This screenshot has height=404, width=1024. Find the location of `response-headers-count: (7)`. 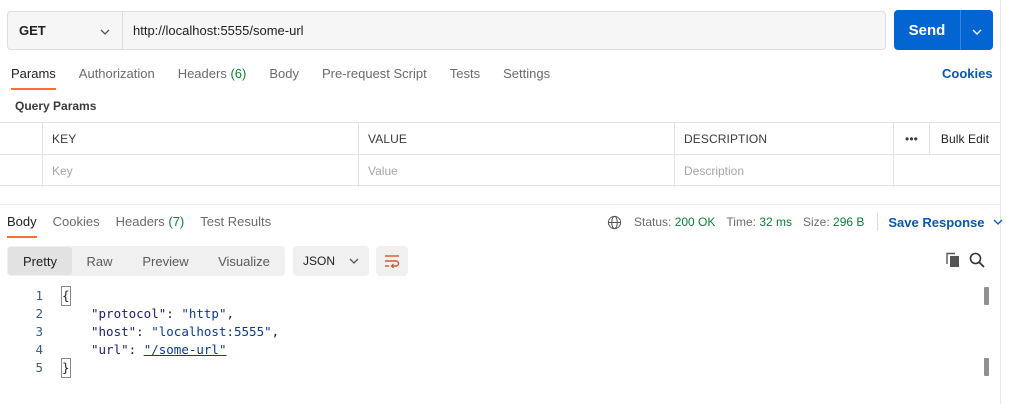

response-headers-count: (7) is located at coordinates (176, 221).